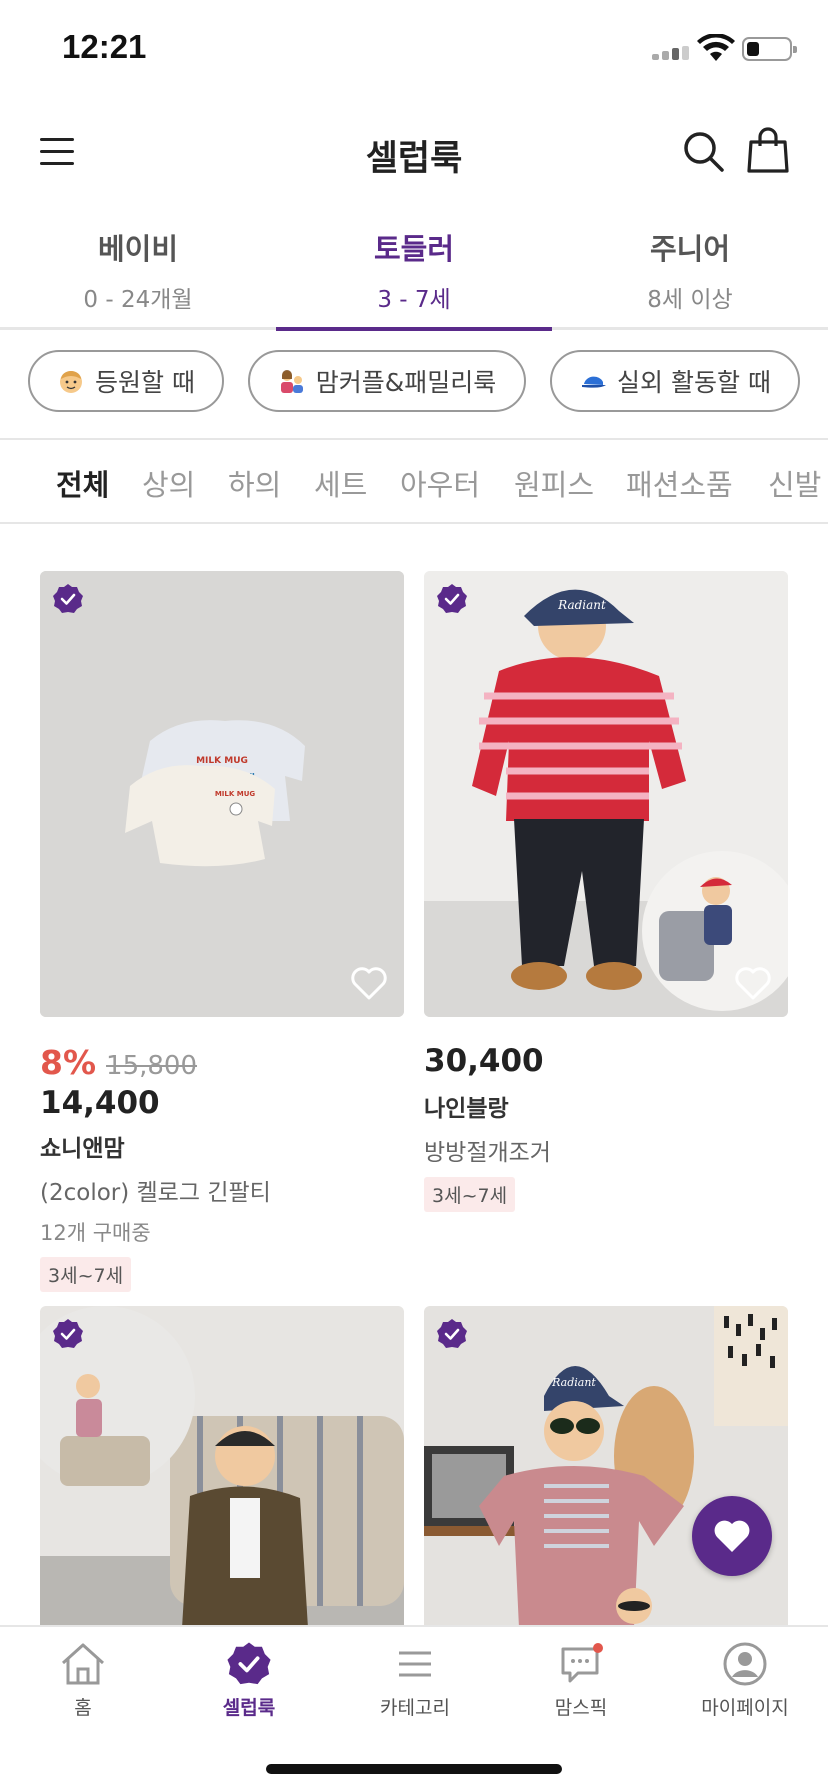  I want to click on tab-label: 주니어, so click(690, 249).